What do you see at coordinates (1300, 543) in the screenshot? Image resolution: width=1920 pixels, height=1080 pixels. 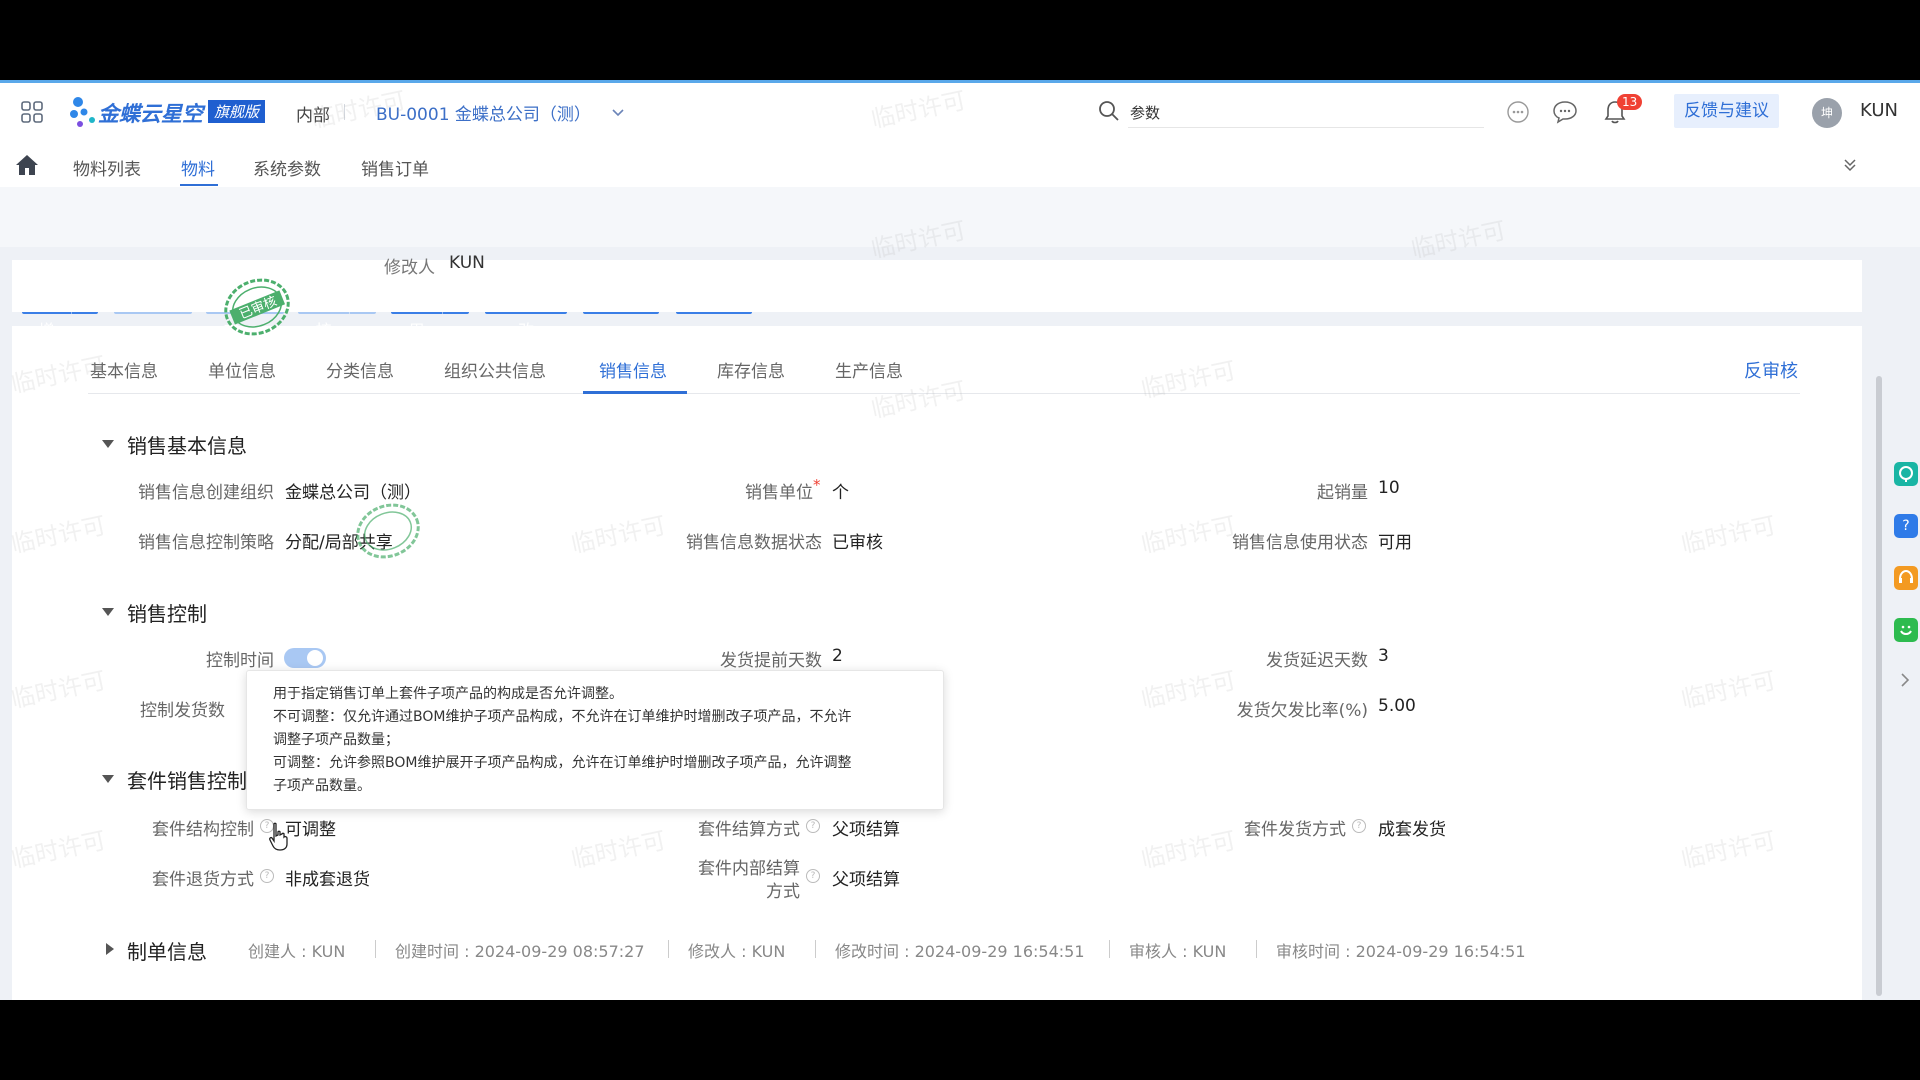 I see `use-status-label: 销售信息使用状态` at bounding box center [1300, 543].